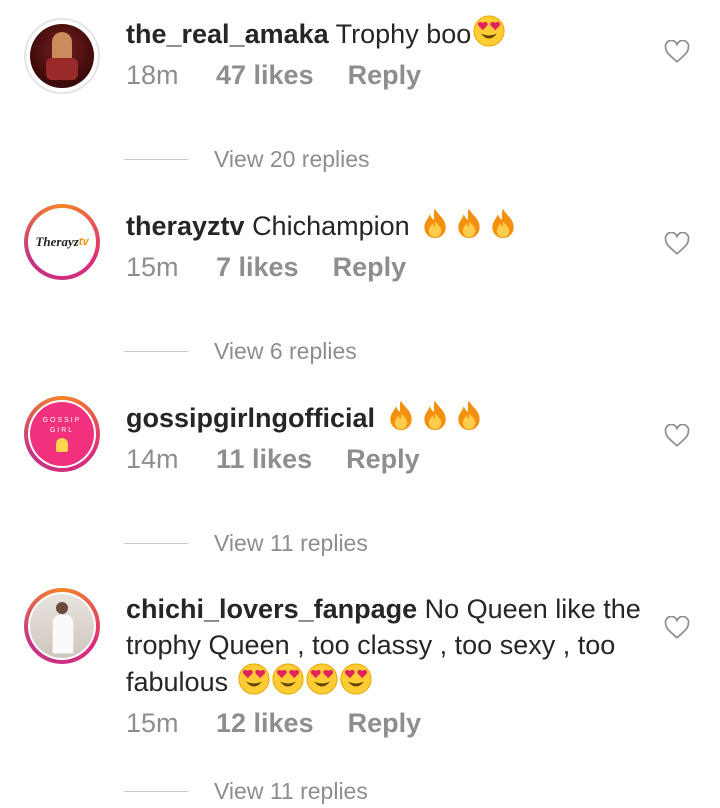 The height and width of the screenshot is (808, 720). What do you see at coordinates (403, 34) in the screenshot?
I see `comment-body: Trophy boo` at bounding box center [403, 34].